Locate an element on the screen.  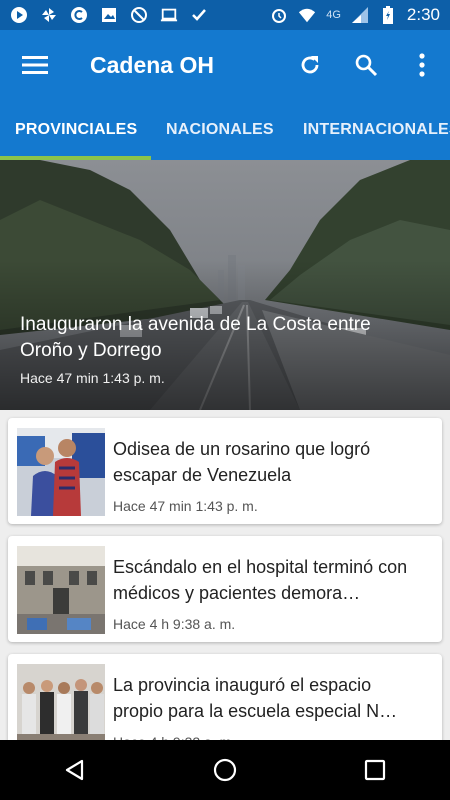
laptop-icon is located at coordinates (169, 15).